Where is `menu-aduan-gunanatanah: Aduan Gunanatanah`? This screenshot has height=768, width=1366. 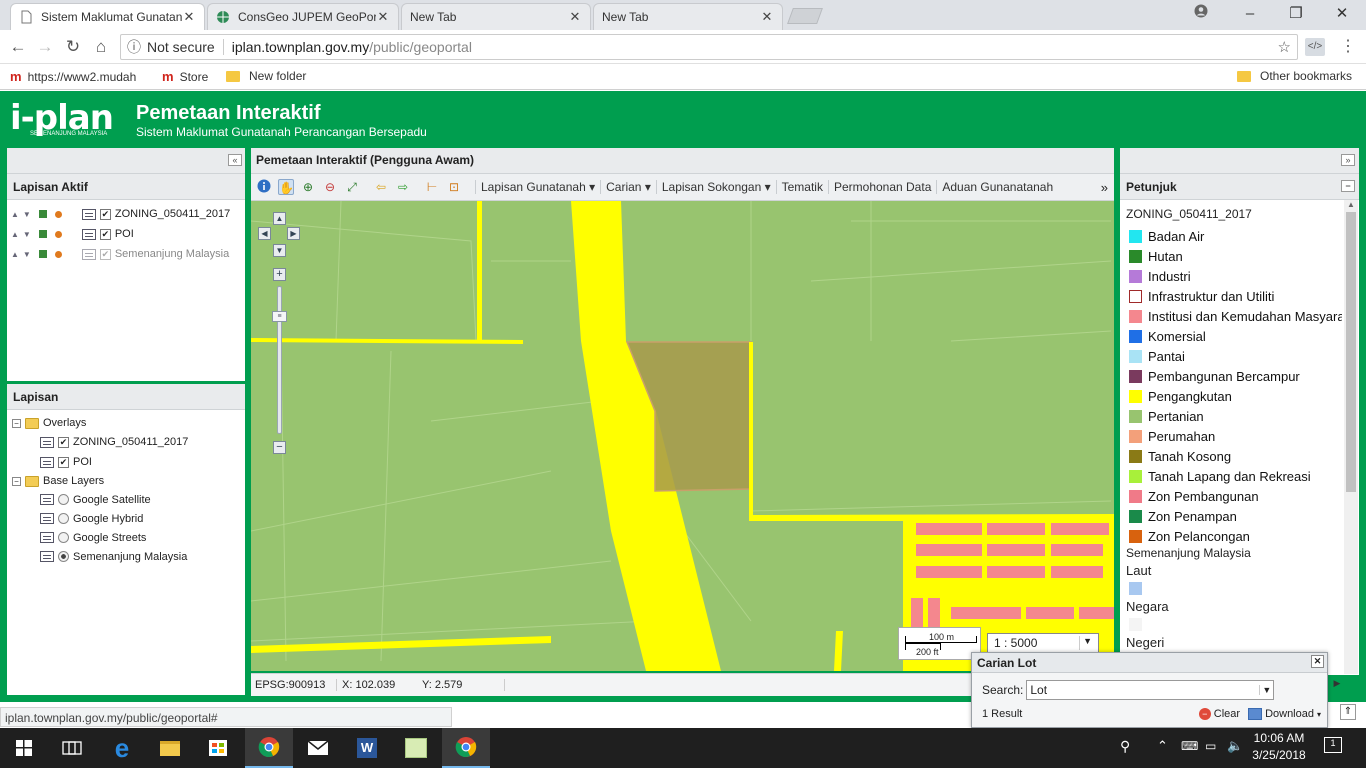 menu-aduan-gunanatanah: Aduan Gunanatanah is located at coordinates (997, 187).